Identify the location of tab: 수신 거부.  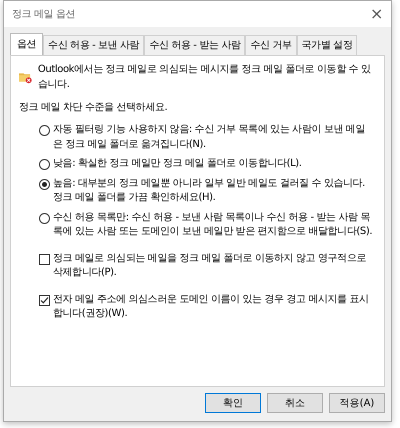
(271, 45).